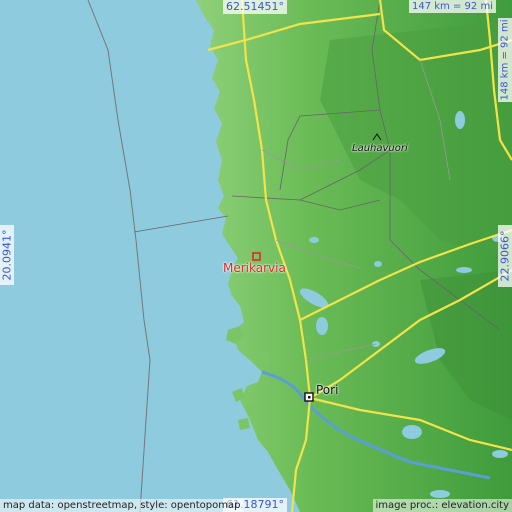 The image size is (512, 512). Describe the element at coordinates (505, 60) in the screenshot. I see `scale-vertical-label: 148 km = 92 mi` at that location.